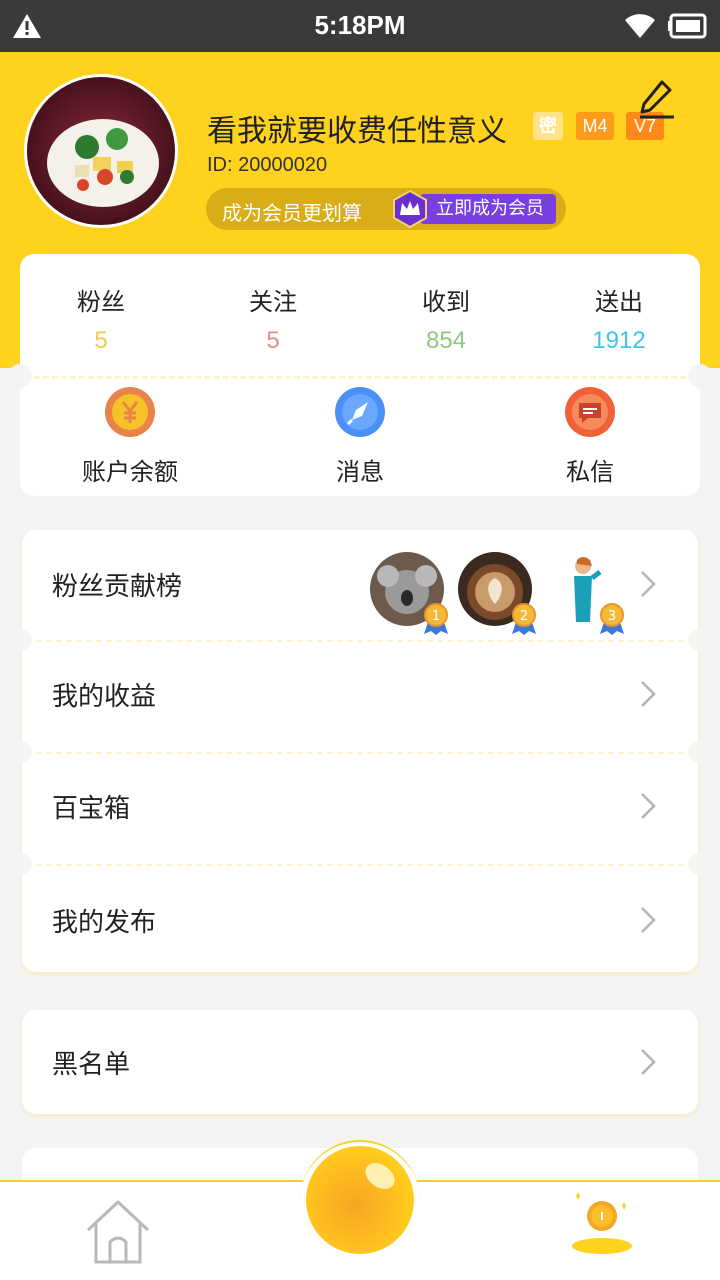 The image size is (720, 1280). I want to click on status-bar: 5:18PM, so click(360, 26).